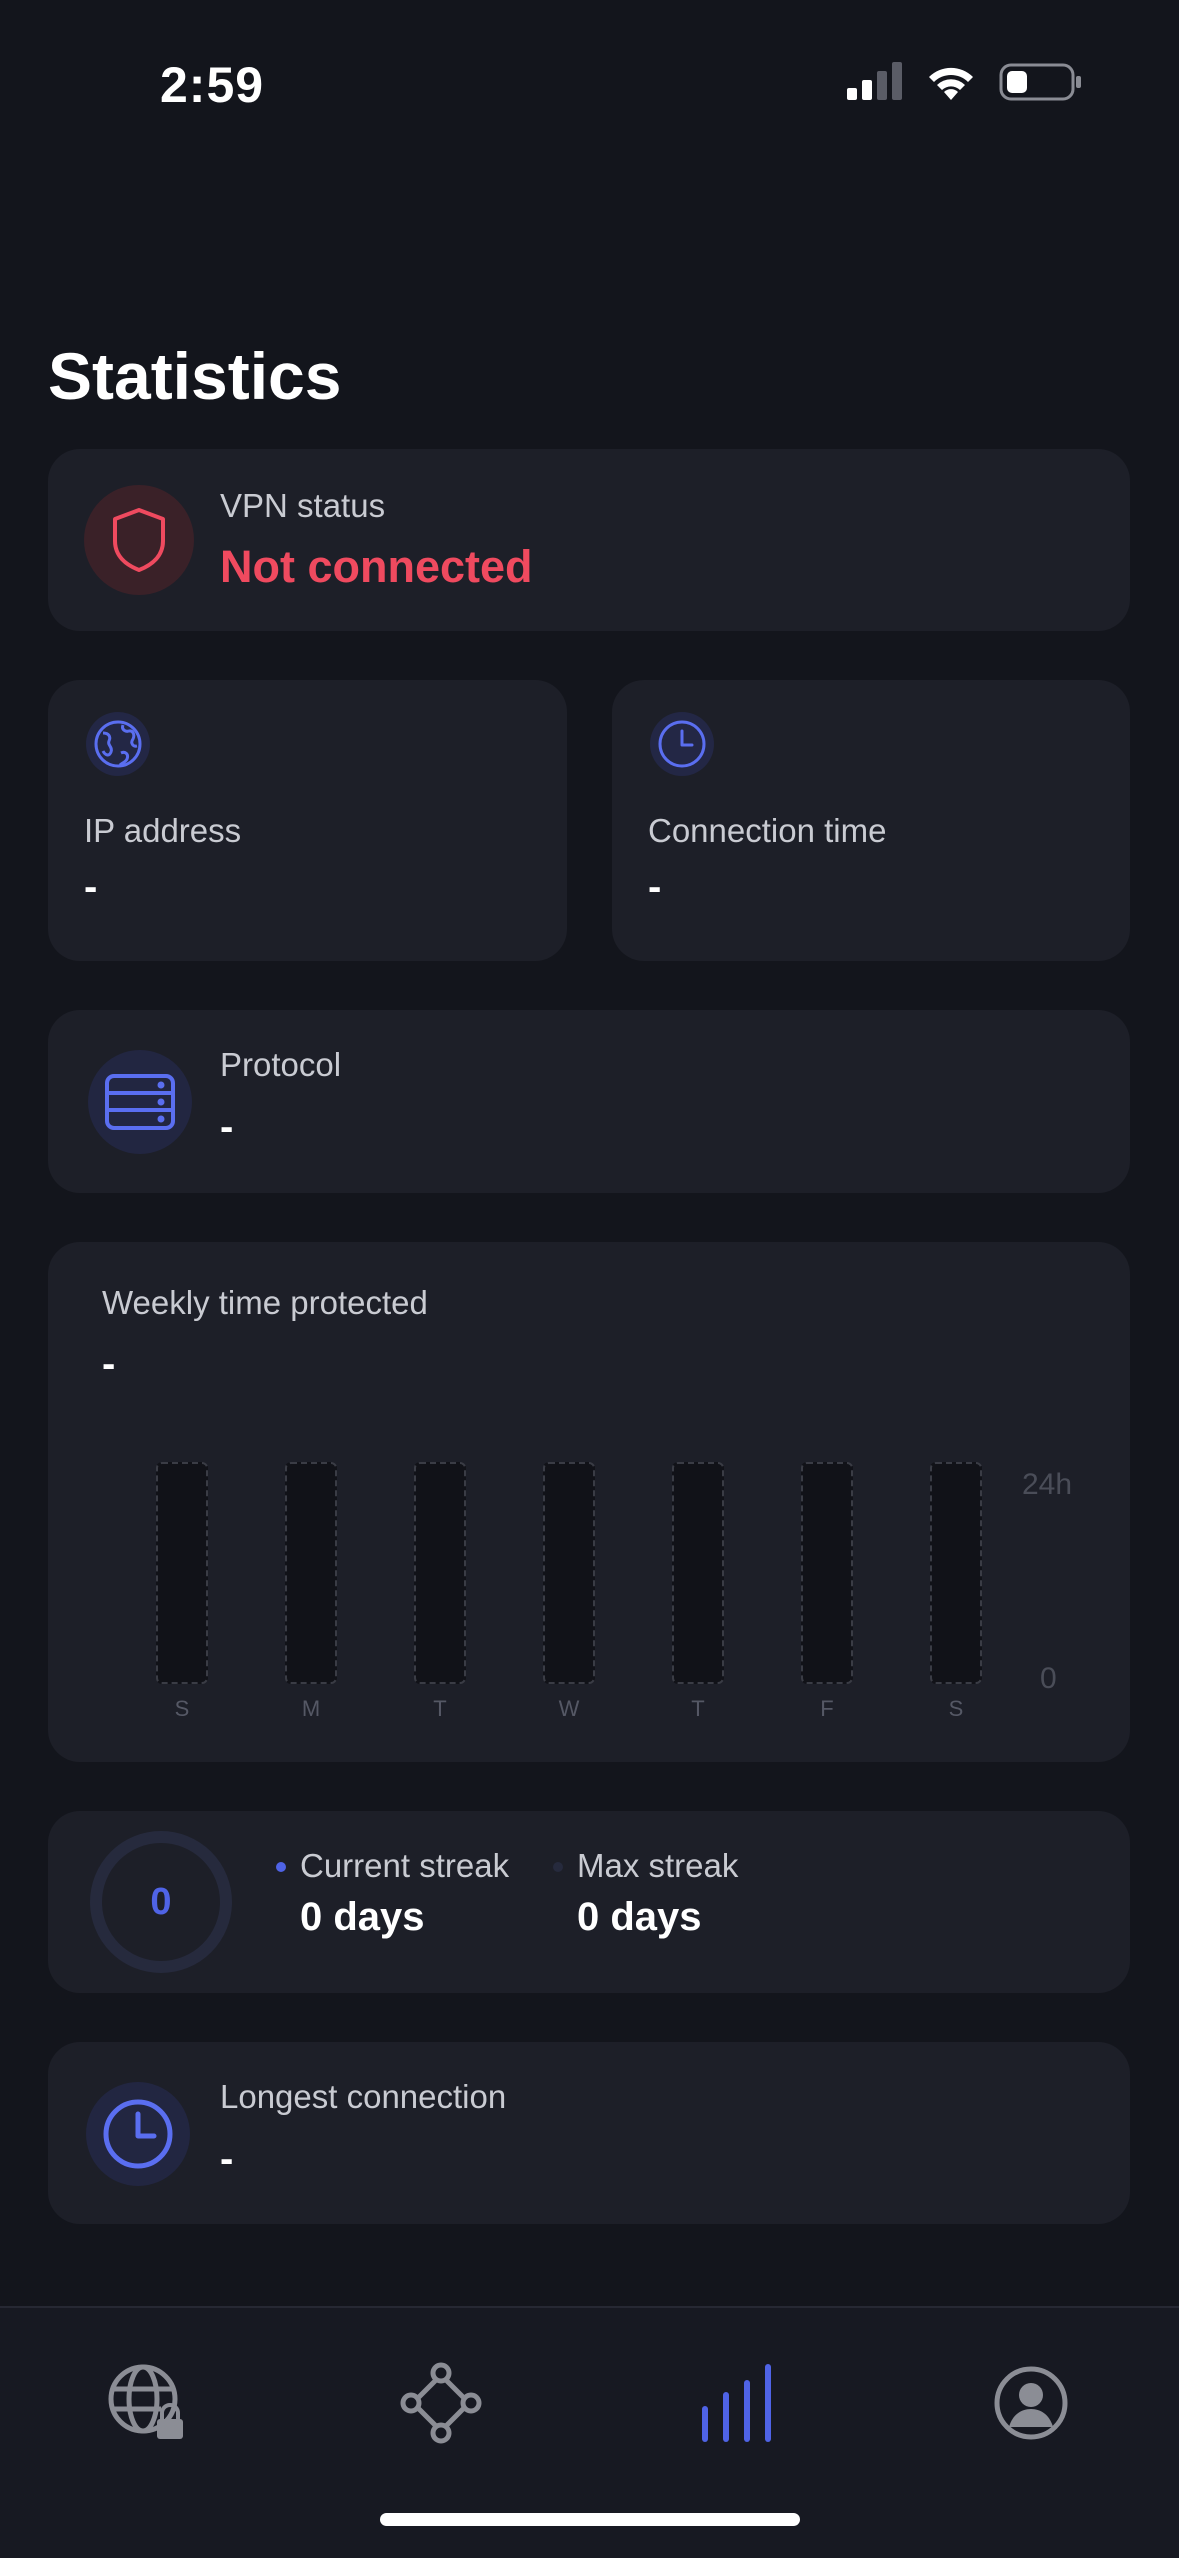 This screenshot has width=1179, height=2558. Describe the element at coordinates (91, 887) in the screenshot. I see `ip-address-value: -` at that location.